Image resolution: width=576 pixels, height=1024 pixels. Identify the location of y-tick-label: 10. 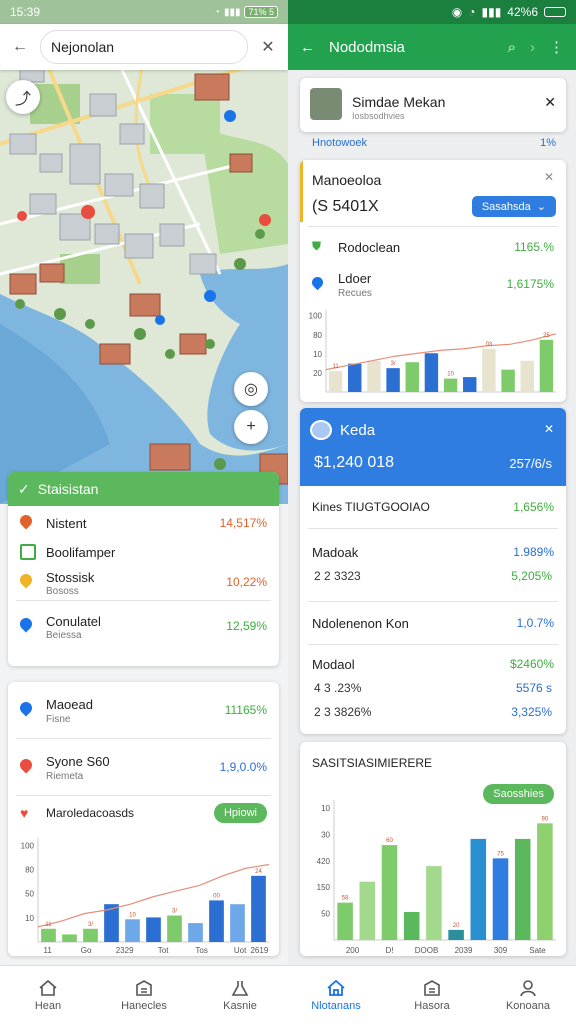
(29, 918).